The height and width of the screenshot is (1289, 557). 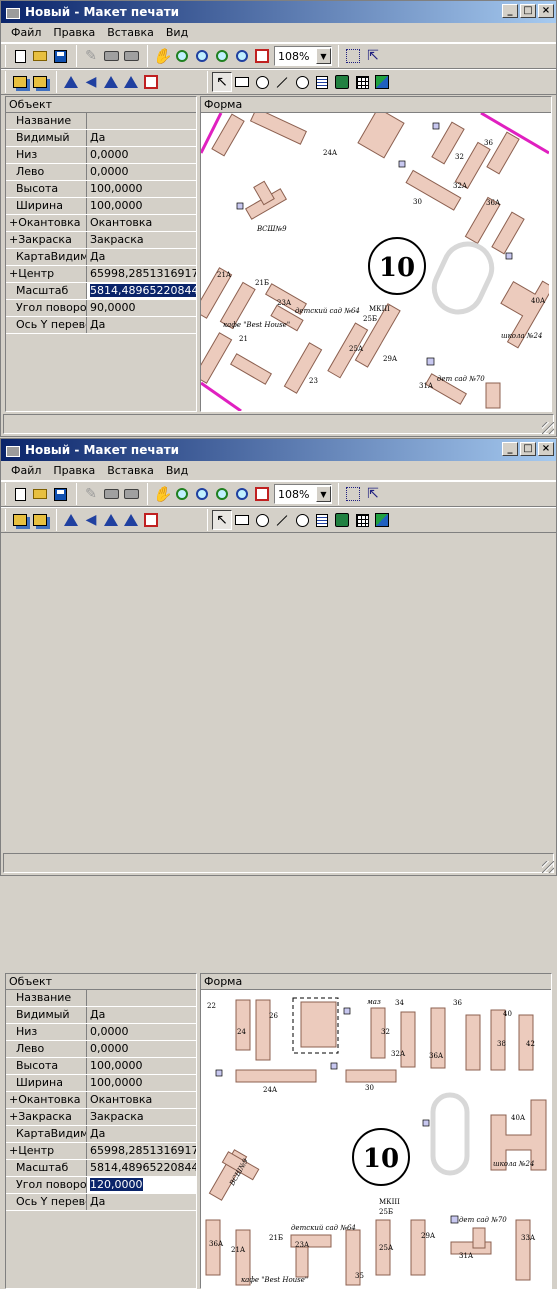 What do you see at coordinates (141, 240) in the screenshot?
I see `property-value: Закраска` at bounding box center [141, 240].